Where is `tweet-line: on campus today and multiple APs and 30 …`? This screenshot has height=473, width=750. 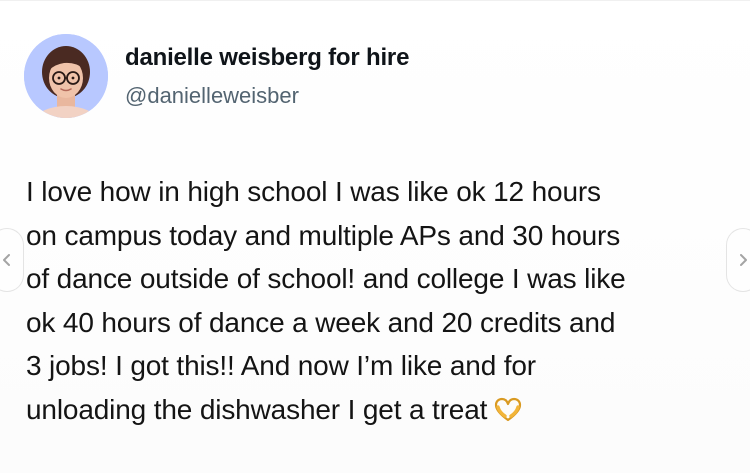
tweet-line: on campus today and multiple APs and 30 … is located at coordinates (323, 235).